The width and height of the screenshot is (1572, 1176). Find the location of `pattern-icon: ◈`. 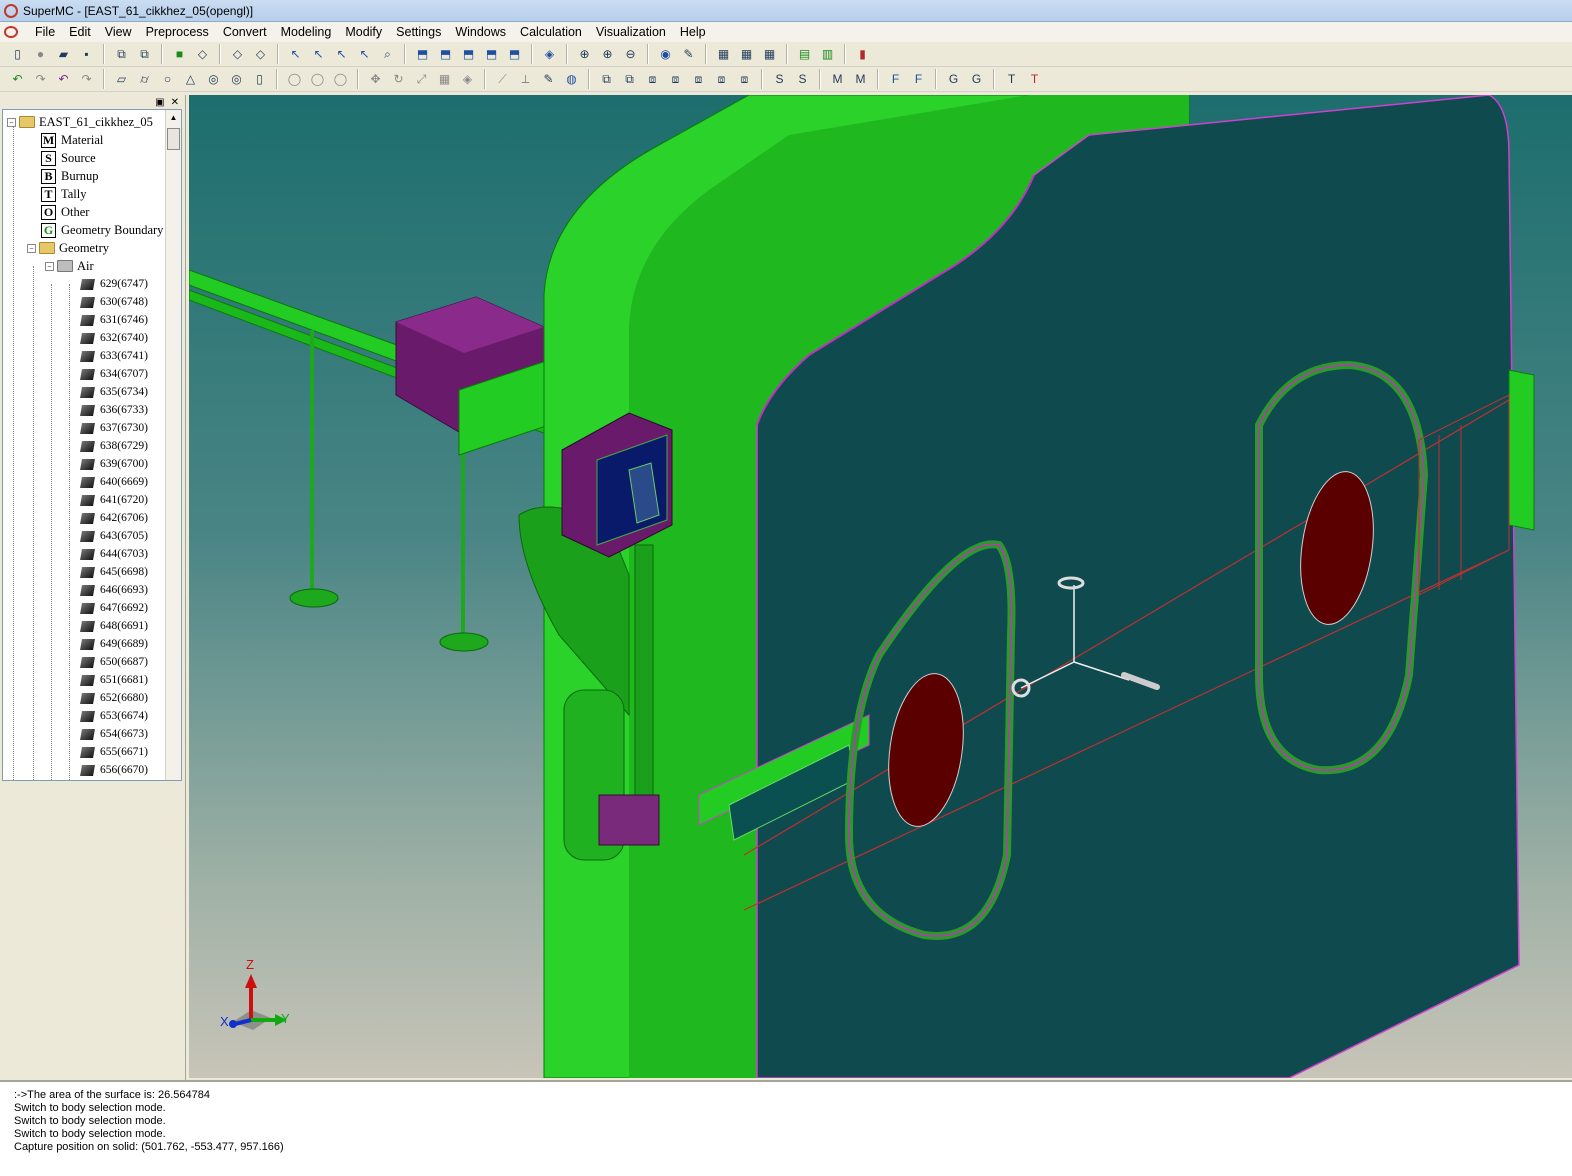

pattern-icon: ◈ is located at coordinates (468, 79).